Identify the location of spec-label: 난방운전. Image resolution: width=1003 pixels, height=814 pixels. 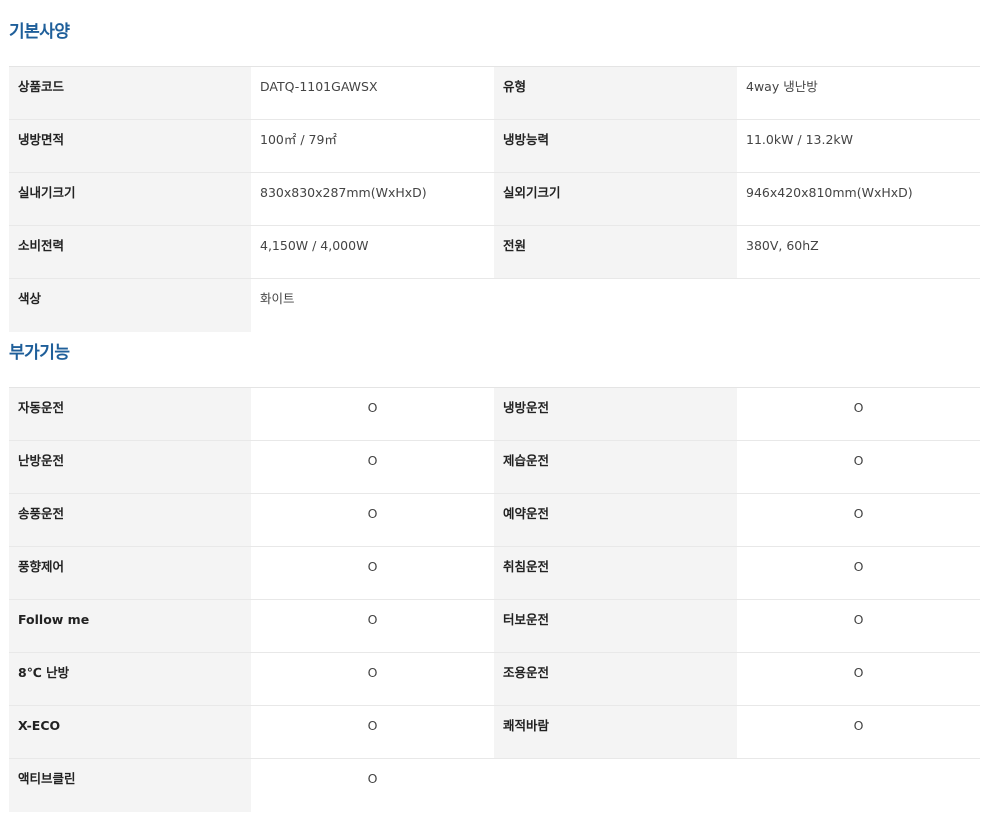
(130, 467).